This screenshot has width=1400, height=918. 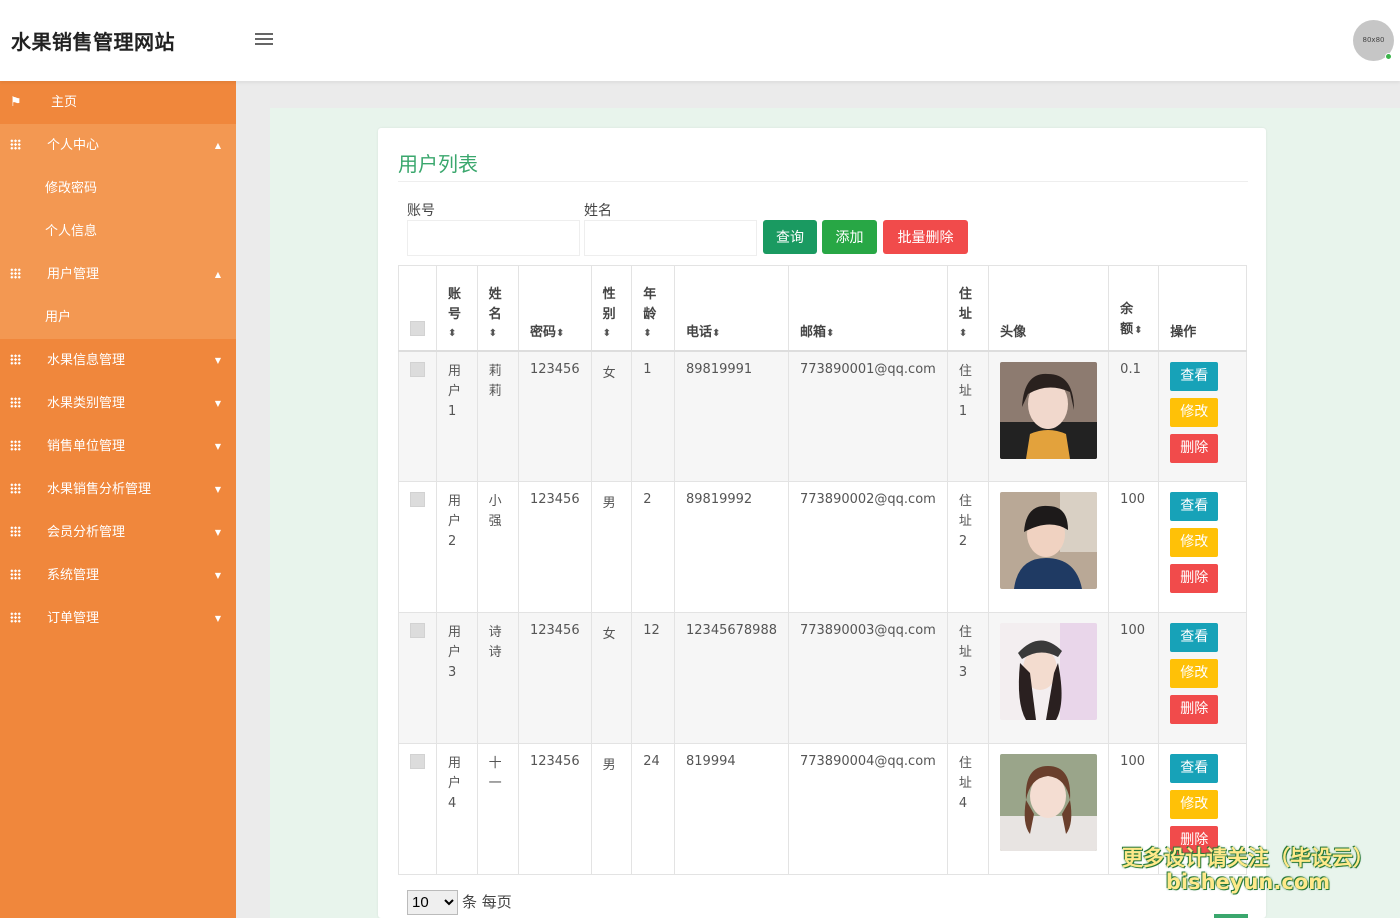 What do you see at coordinates (554, 308) in the screenshot?
I see `col-password: 密码⬍` at bounding box center [554, 308].